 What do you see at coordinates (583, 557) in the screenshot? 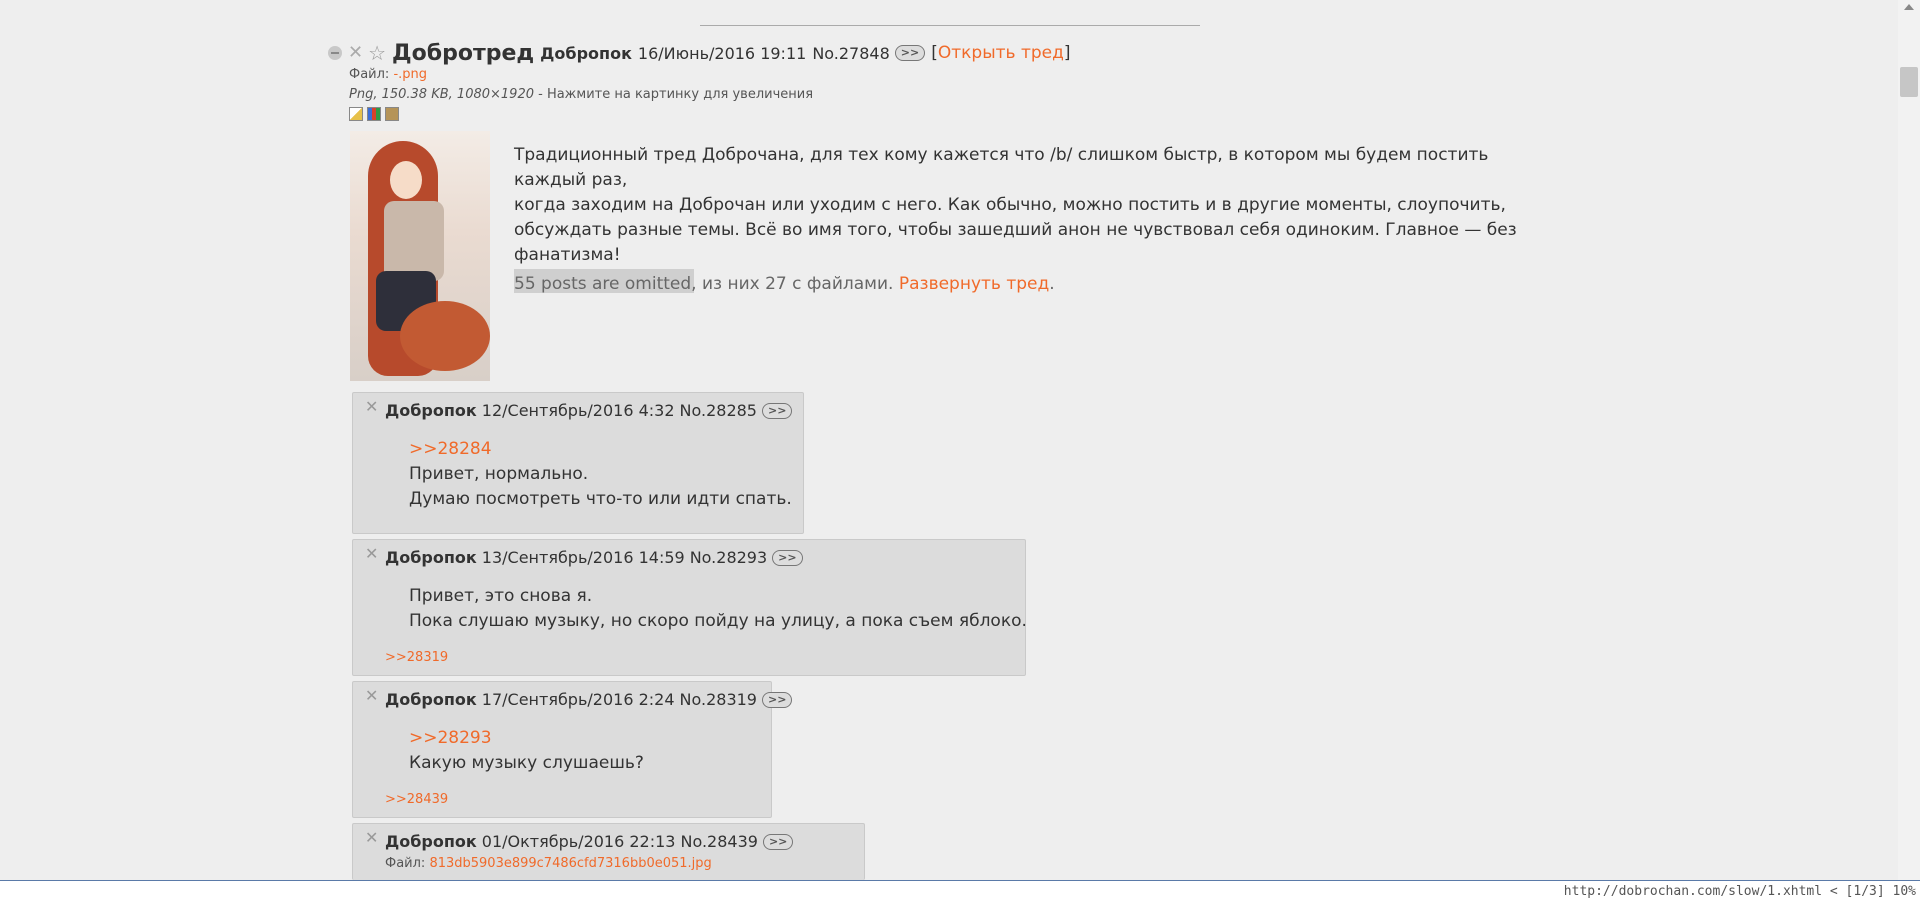
I see `post-date: 13/Сентябрь/2016 14:59` at bounding box center [583, 557].